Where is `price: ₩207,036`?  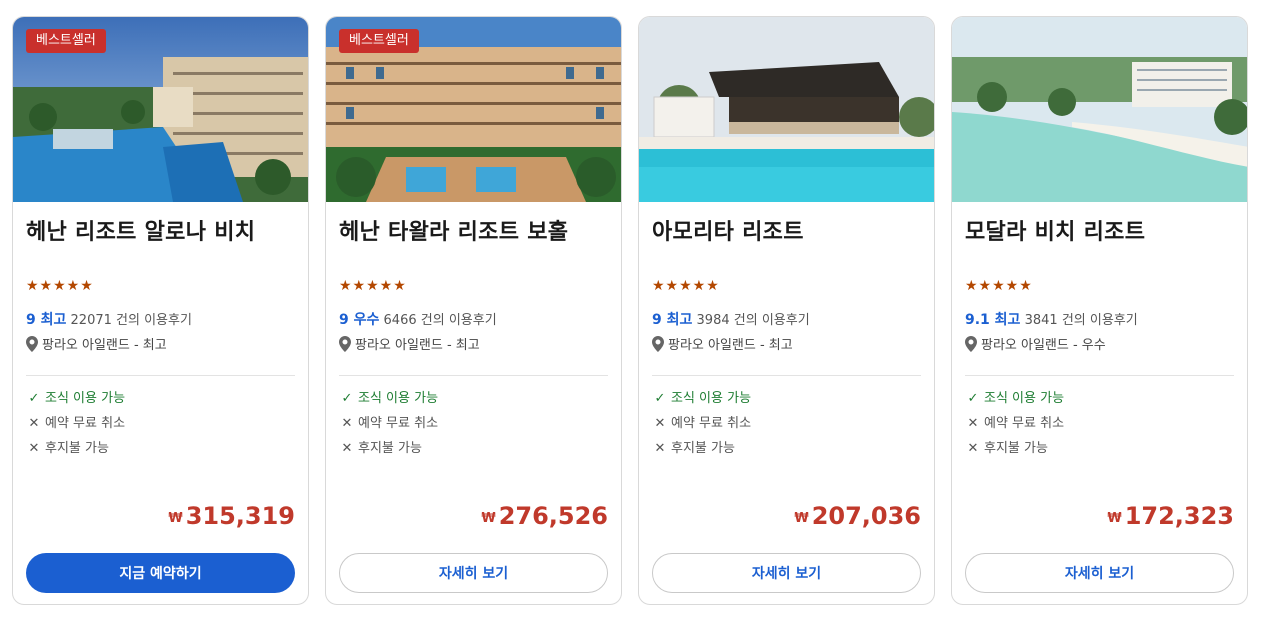
price: ₩207,036 is located at coordinates (857, 516).